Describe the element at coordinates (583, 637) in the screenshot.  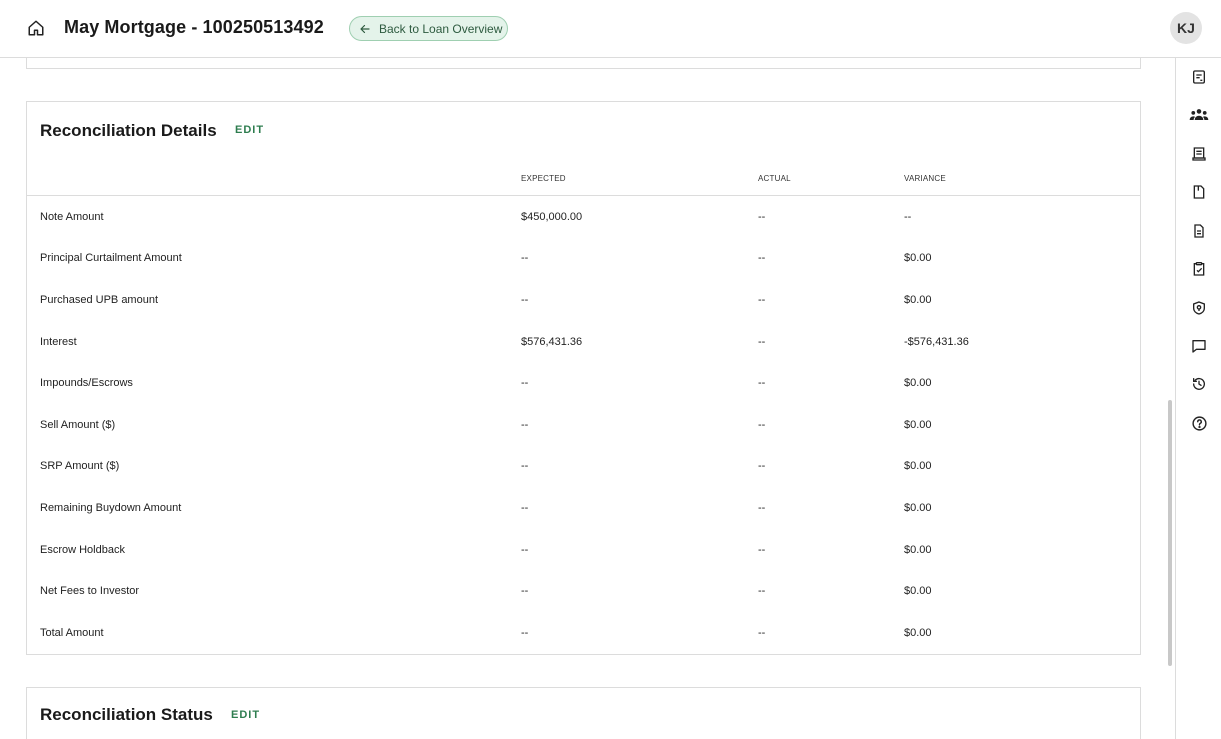
I see `table-row: Total Amount -- -- $0.00` at that location.